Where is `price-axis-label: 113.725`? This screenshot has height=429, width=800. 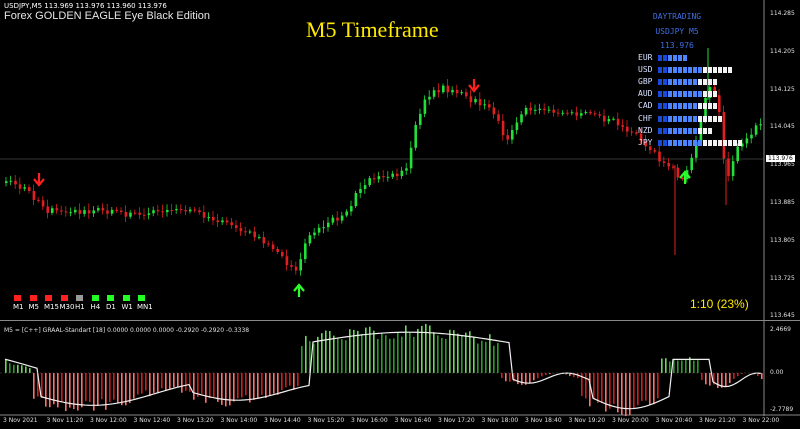
price-axis-label: 113.725 is located at coordinates (782, 278).